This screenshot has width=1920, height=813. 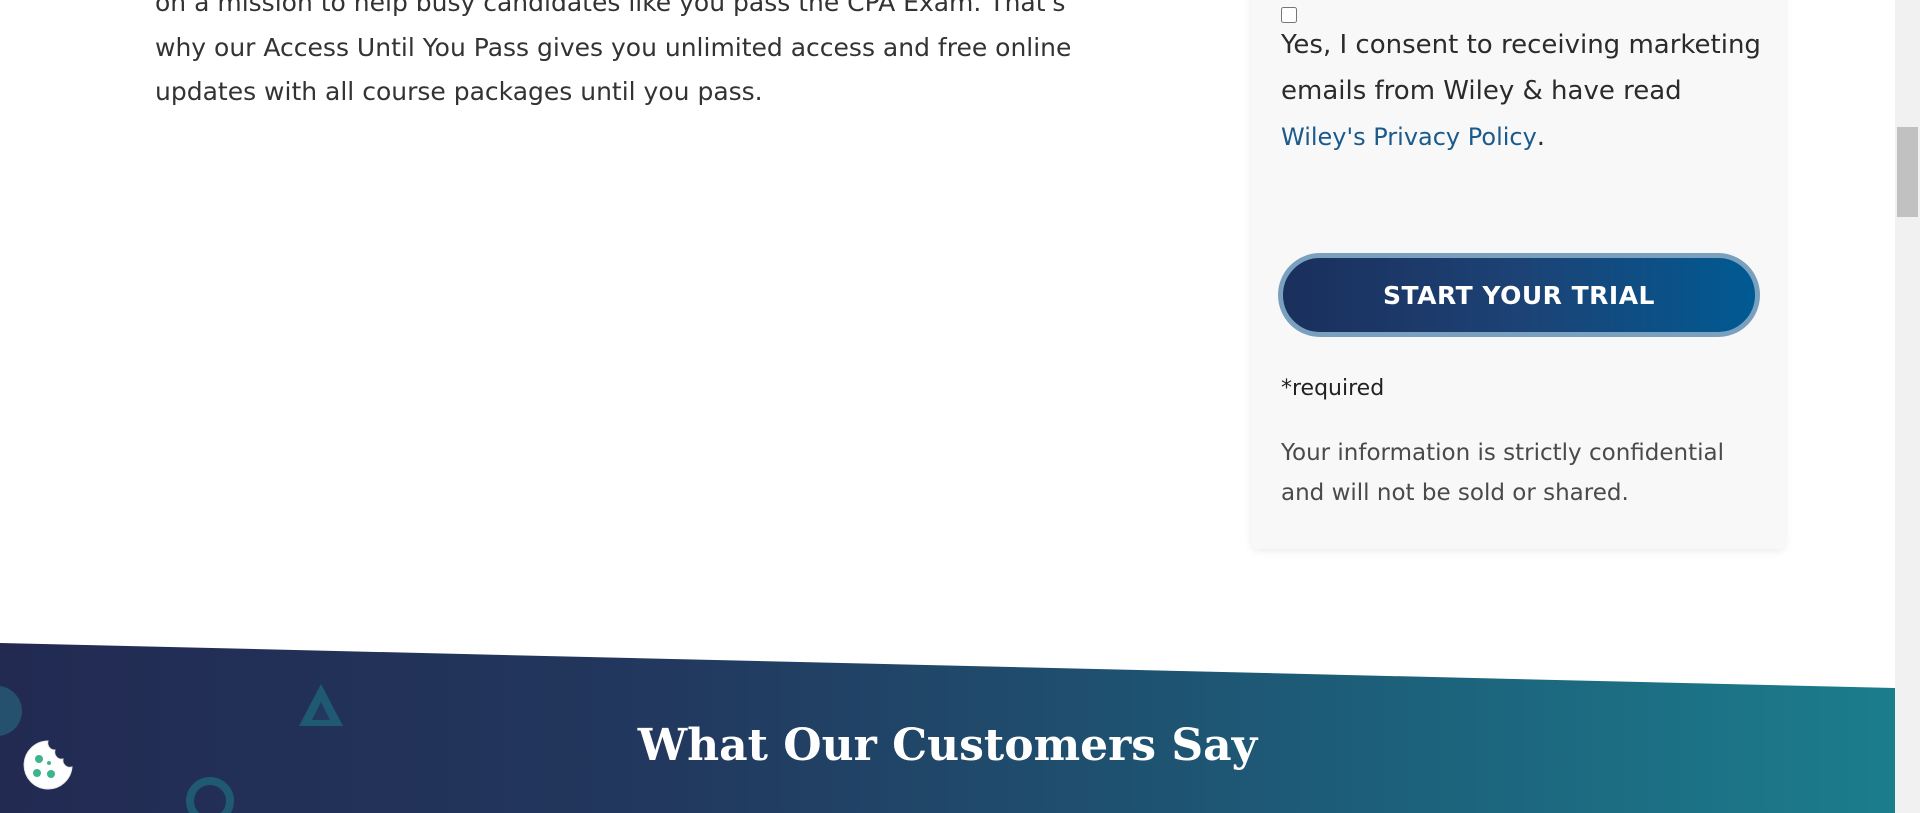 I want to click on ring-decoration-icon, so click(x=210, y=795).